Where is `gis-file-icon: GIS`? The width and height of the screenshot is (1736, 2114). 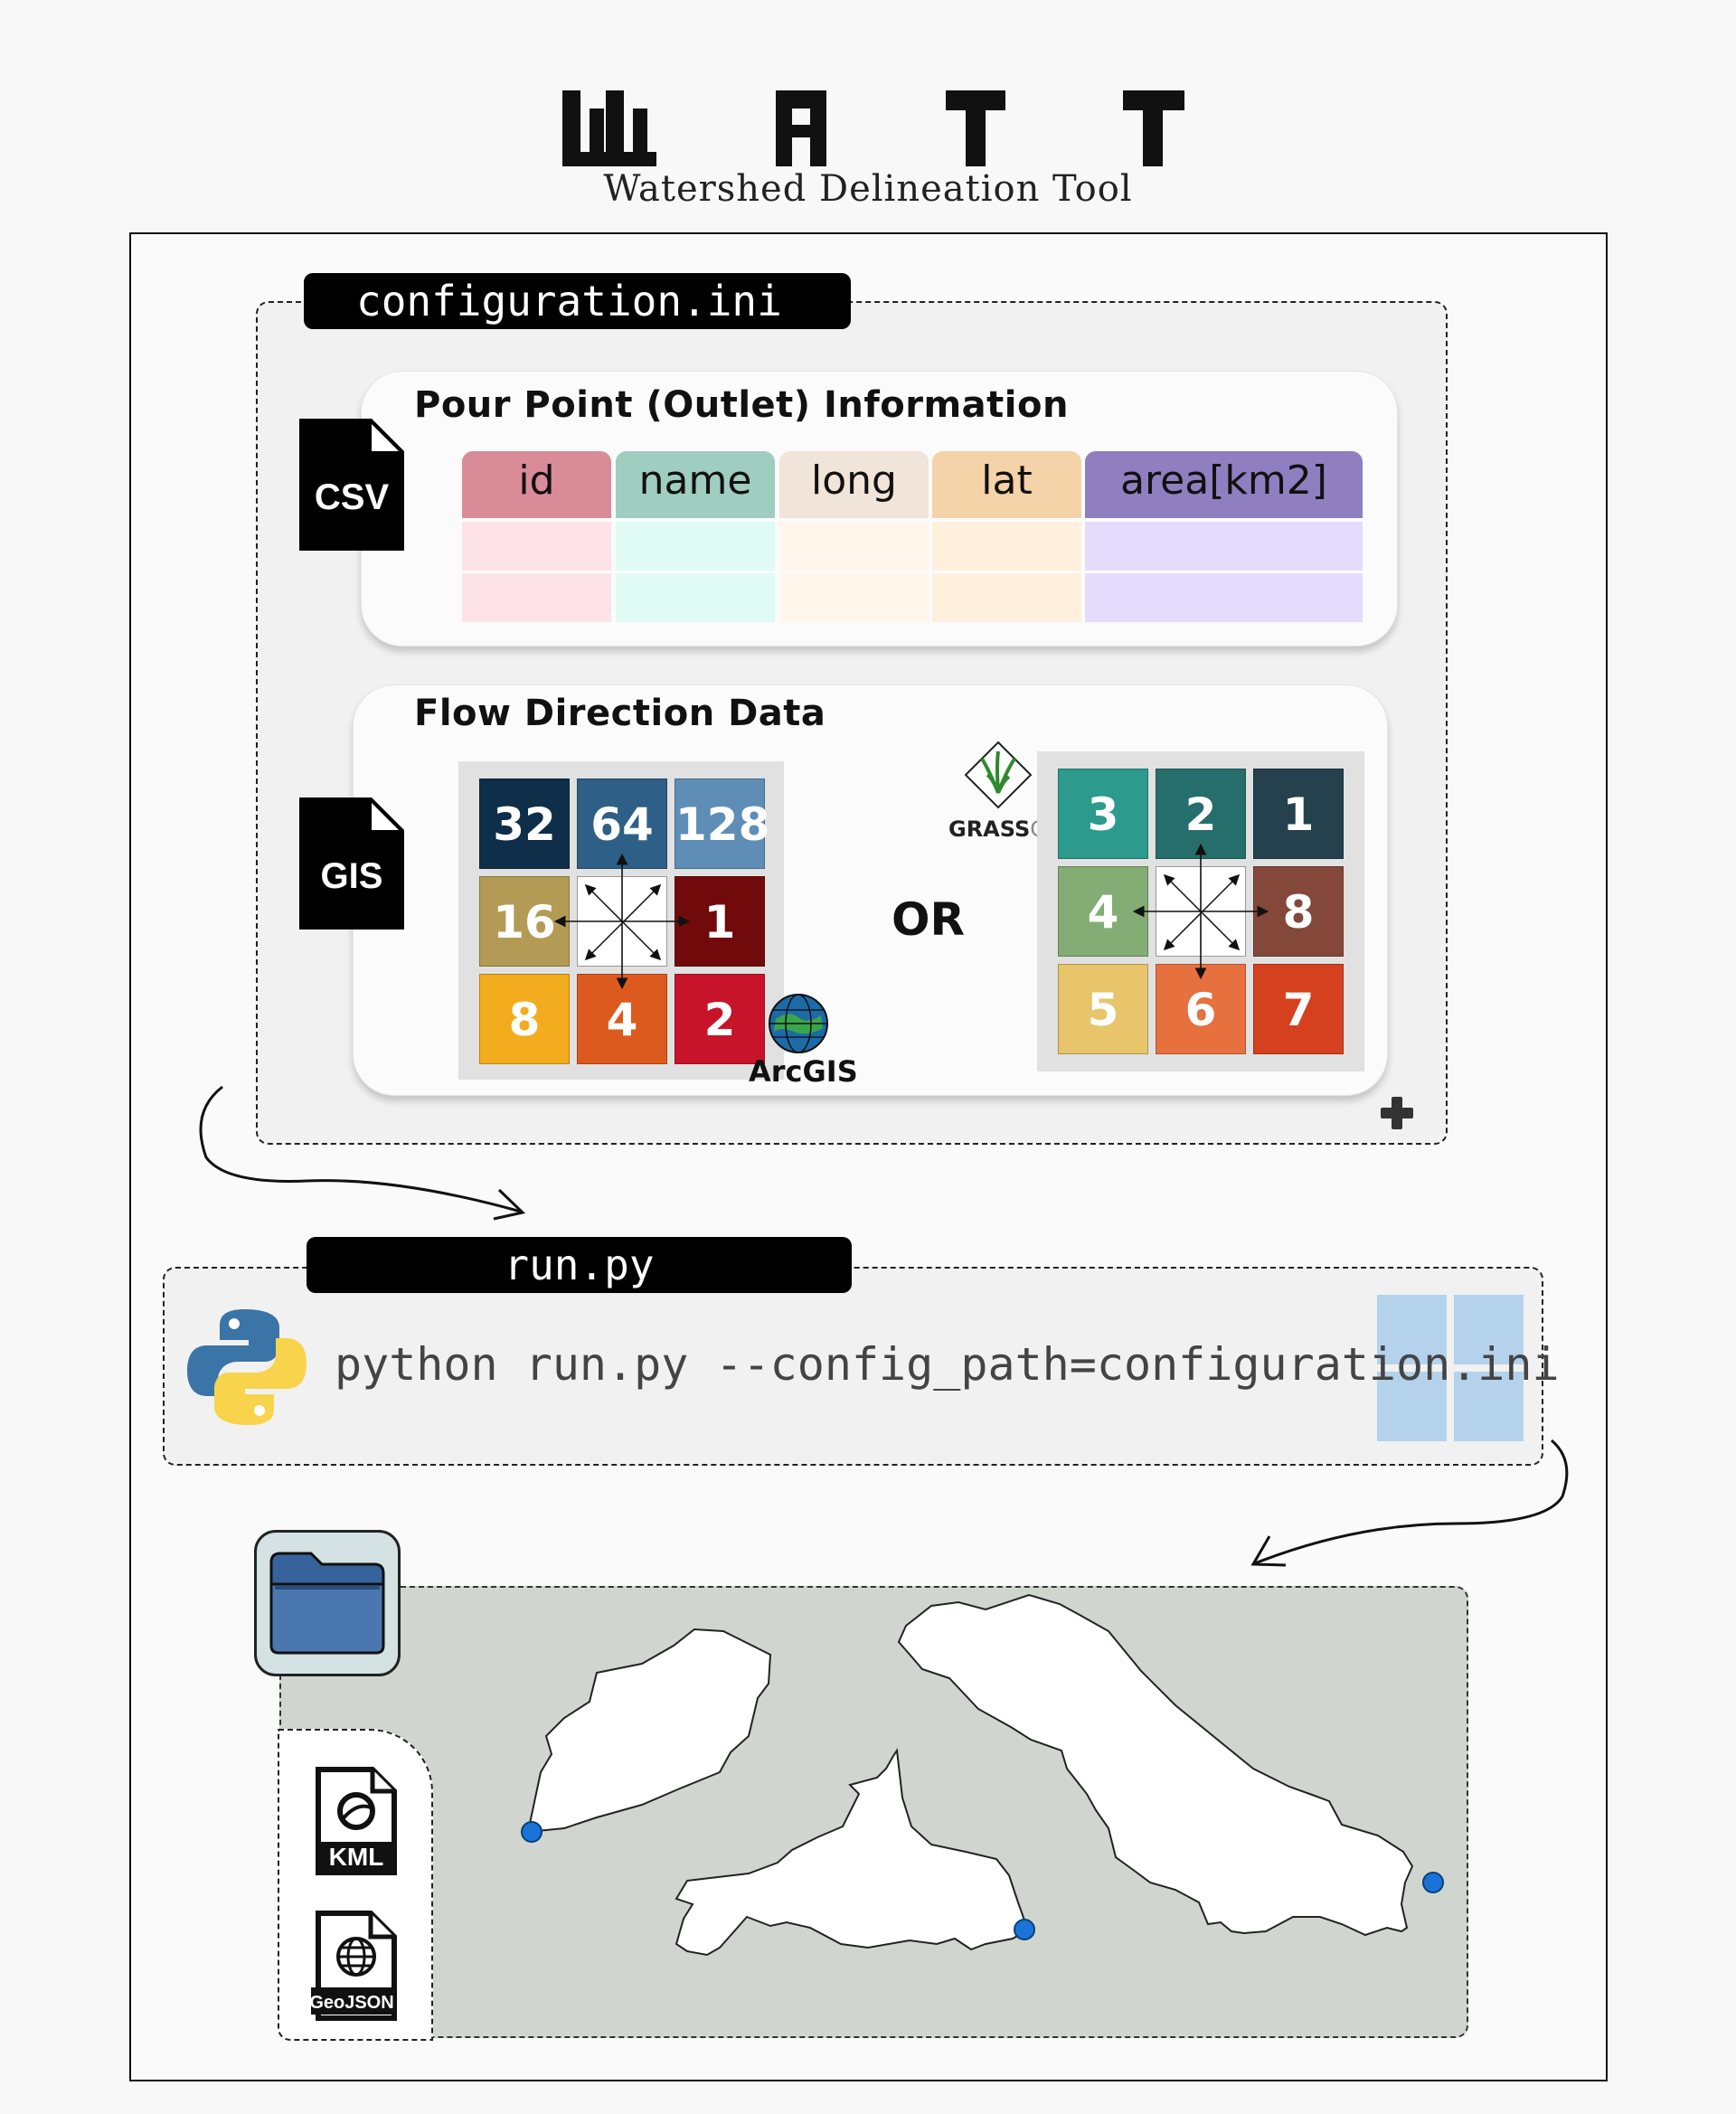
gis-file-icon: GIS is located at coordinates (352, 864).